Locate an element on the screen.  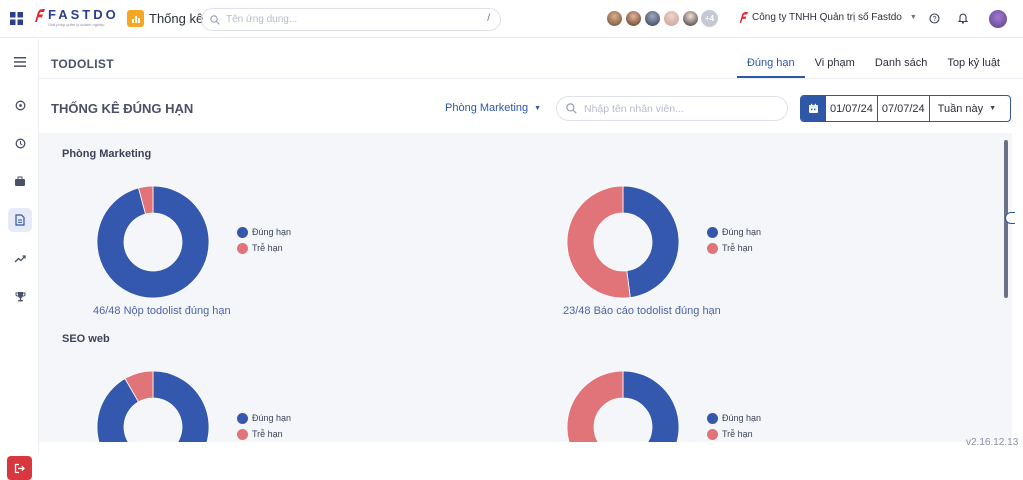
donut-chart-seo-submit is located at coordinates (153, 406).